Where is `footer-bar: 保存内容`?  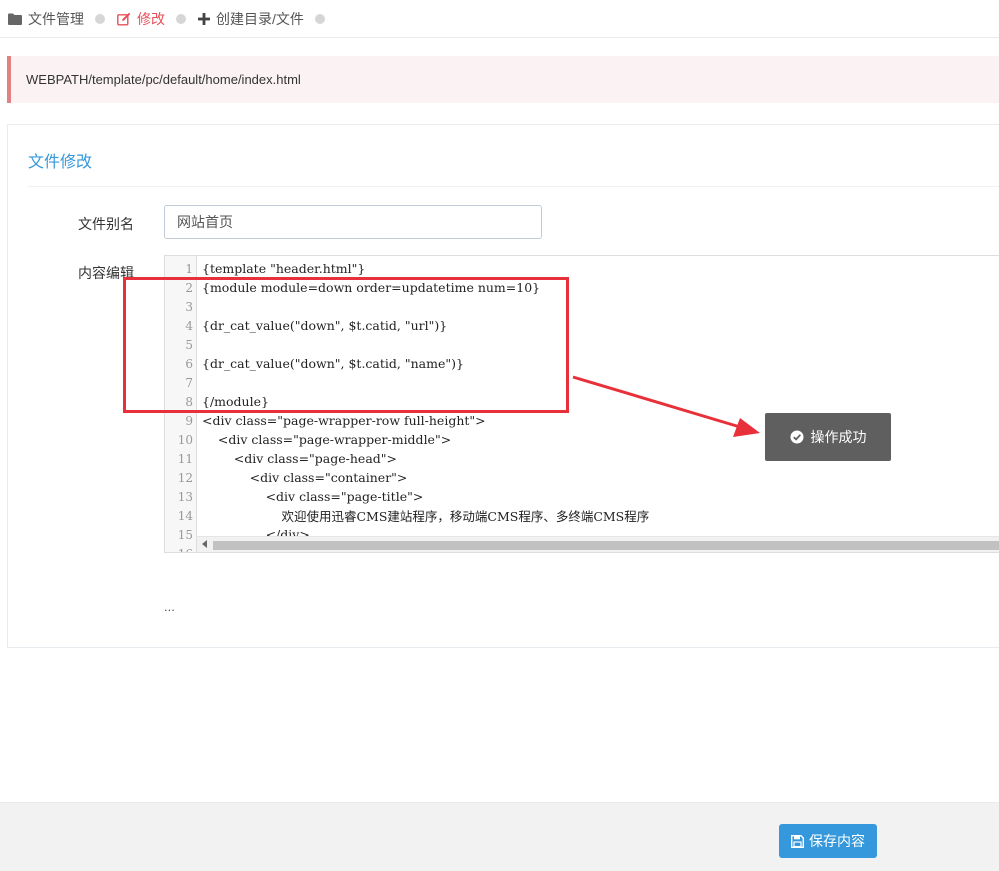 footer-bar: 保存内容 is located at coordinates (499, 836).